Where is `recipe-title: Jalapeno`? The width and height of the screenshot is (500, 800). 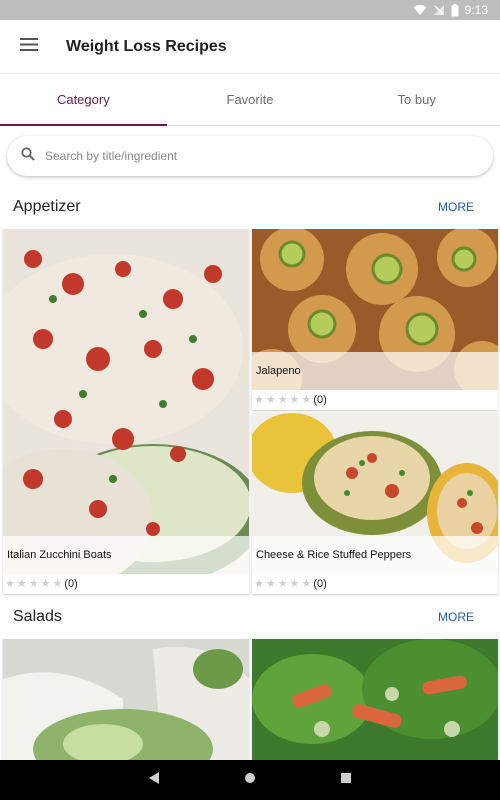
recipe-title: Jalapeno is located at coordinates (278, 371).